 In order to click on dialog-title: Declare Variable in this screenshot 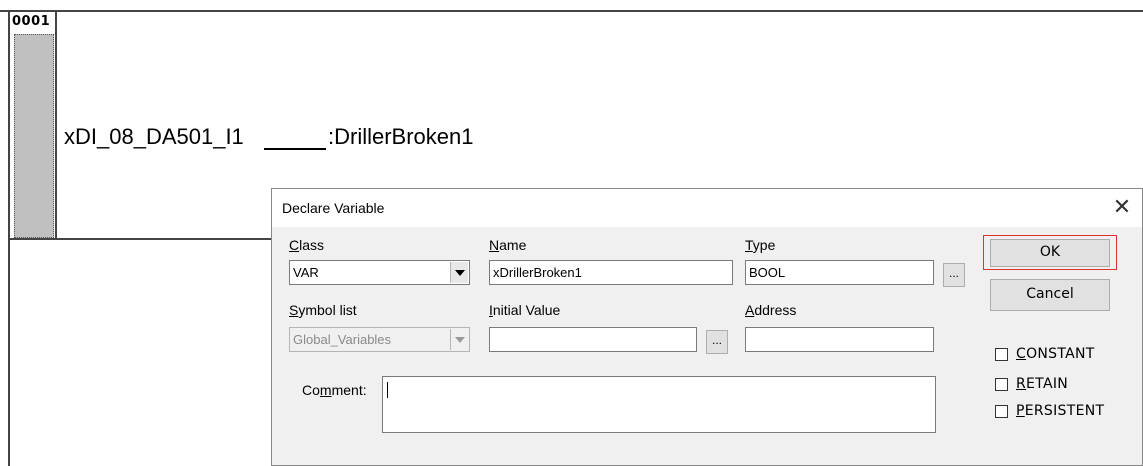, I will do `click(333, 208)`.